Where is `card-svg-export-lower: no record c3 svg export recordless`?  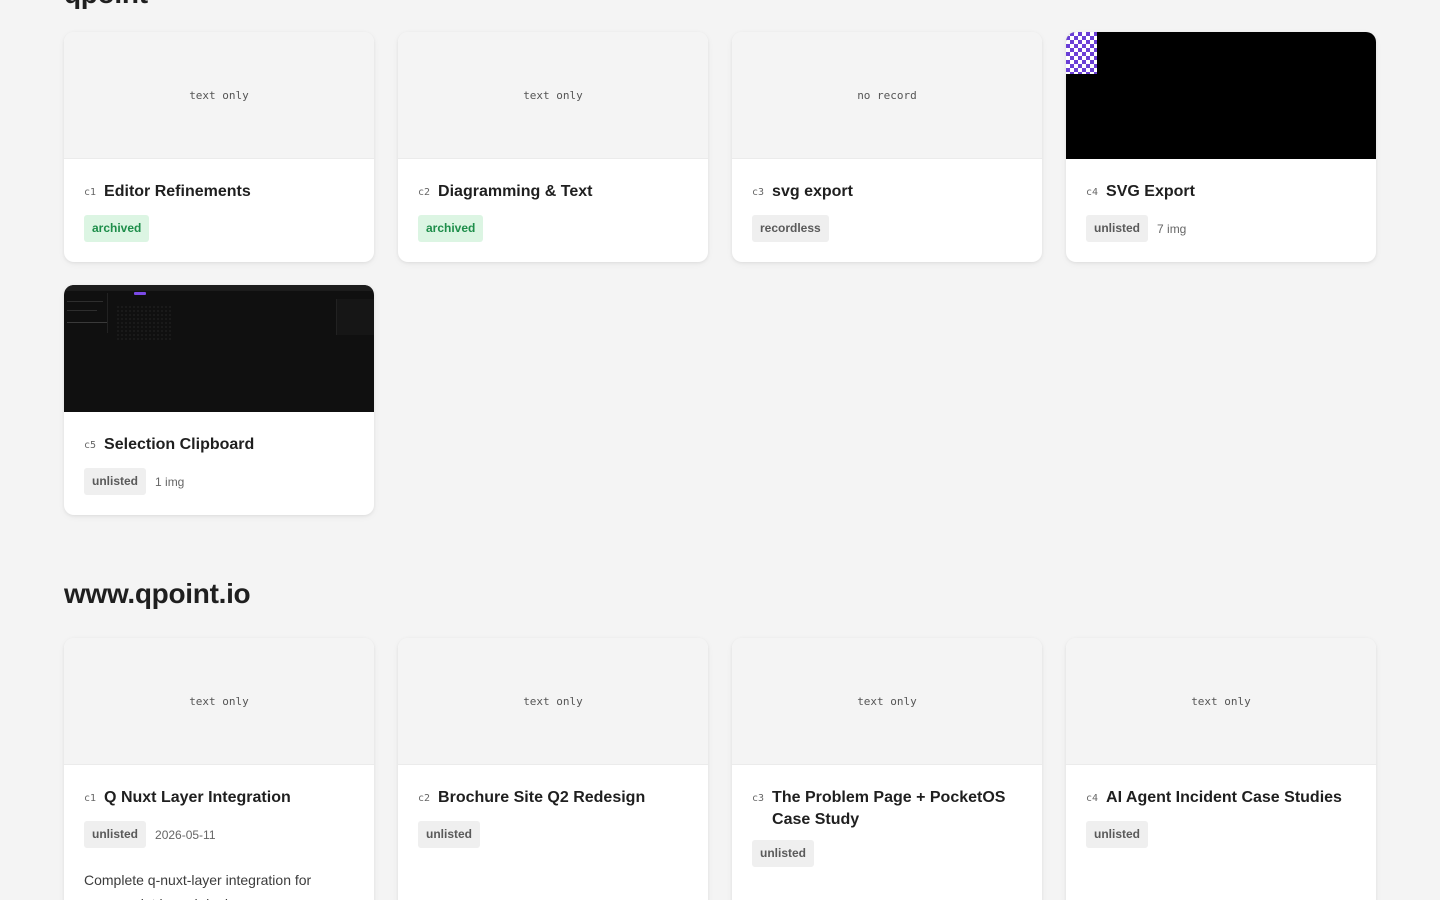 card-svg-export-lower: no record c3 svg export recordless is located at coordinates (887, 147).